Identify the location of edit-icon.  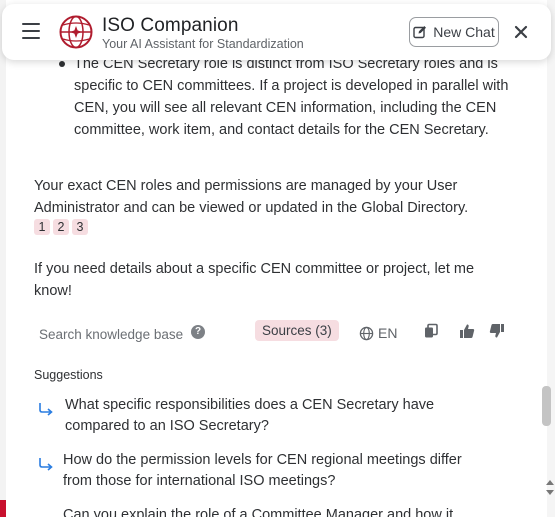
(420, 32).